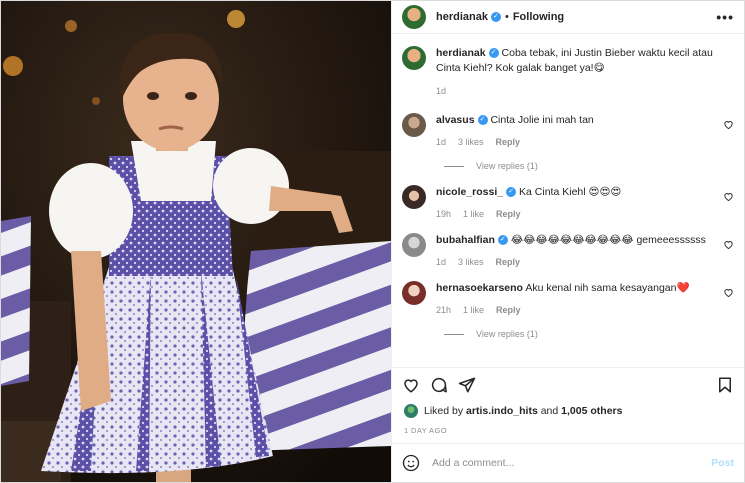 This screenshot has height=483, width=745. I want to click on emoji-icon, so click(411, 463).